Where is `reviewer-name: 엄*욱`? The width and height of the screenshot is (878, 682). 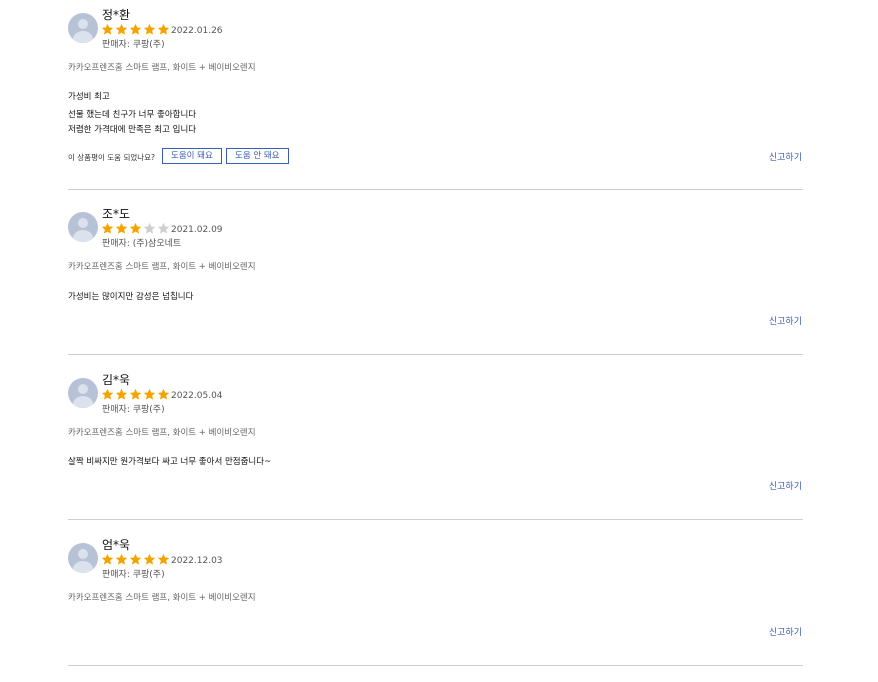 reviewer-name: 엄*욱 is located at coordinates (116, 545).